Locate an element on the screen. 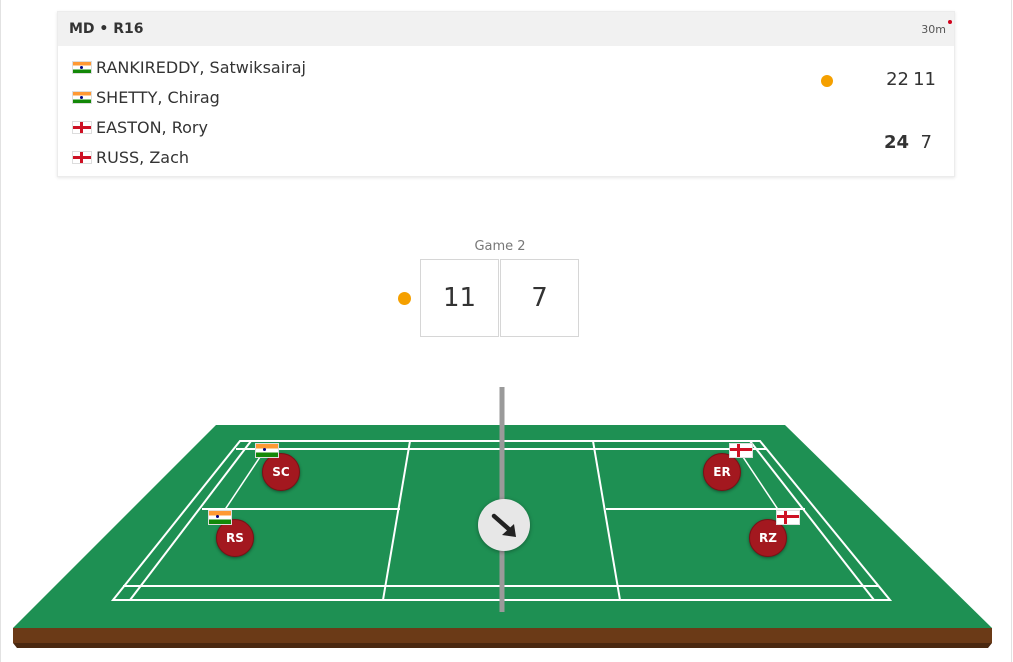 This screenshot has height=662, width=1013. player-name: EASTON, Rory is located at coordinates (152, 127).